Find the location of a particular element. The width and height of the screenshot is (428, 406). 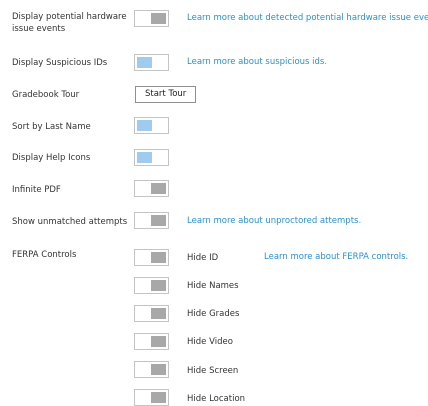

hide-location-toggle is located at coordinates (151, 397).